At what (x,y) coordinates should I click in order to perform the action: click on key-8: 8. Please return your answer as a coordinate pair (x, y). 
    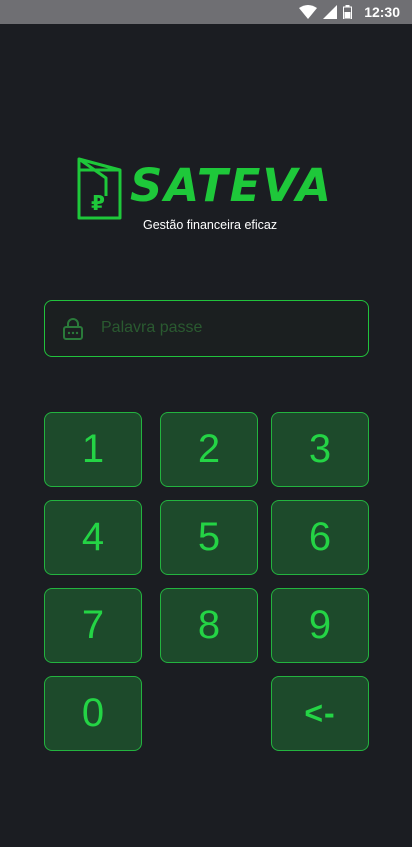
    Looking at the image, I should click on (209, 625).